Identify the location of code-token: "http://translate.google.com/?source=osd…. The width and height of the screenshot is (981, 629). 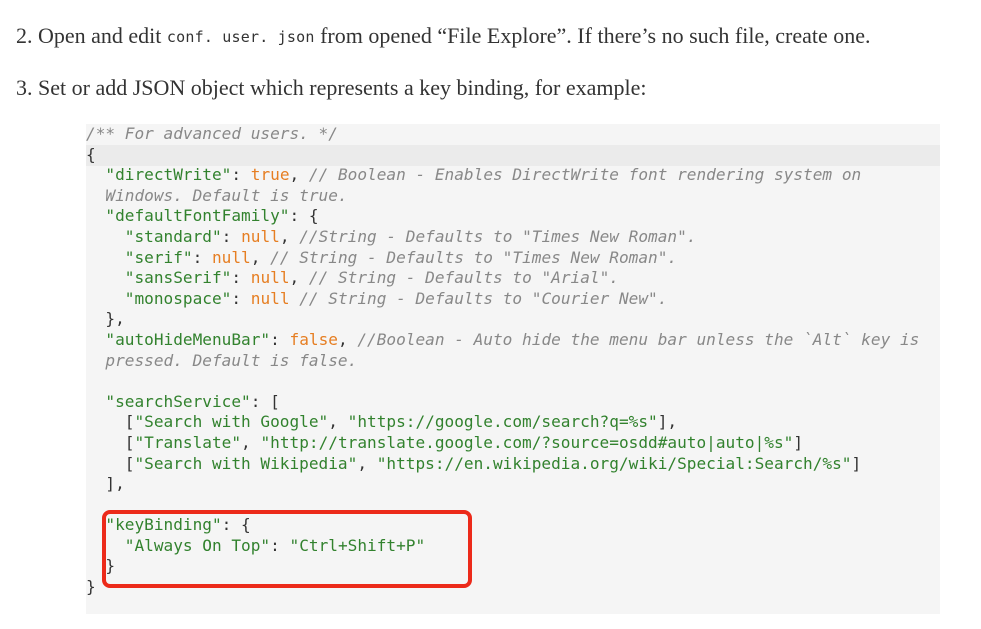
(527, 442).